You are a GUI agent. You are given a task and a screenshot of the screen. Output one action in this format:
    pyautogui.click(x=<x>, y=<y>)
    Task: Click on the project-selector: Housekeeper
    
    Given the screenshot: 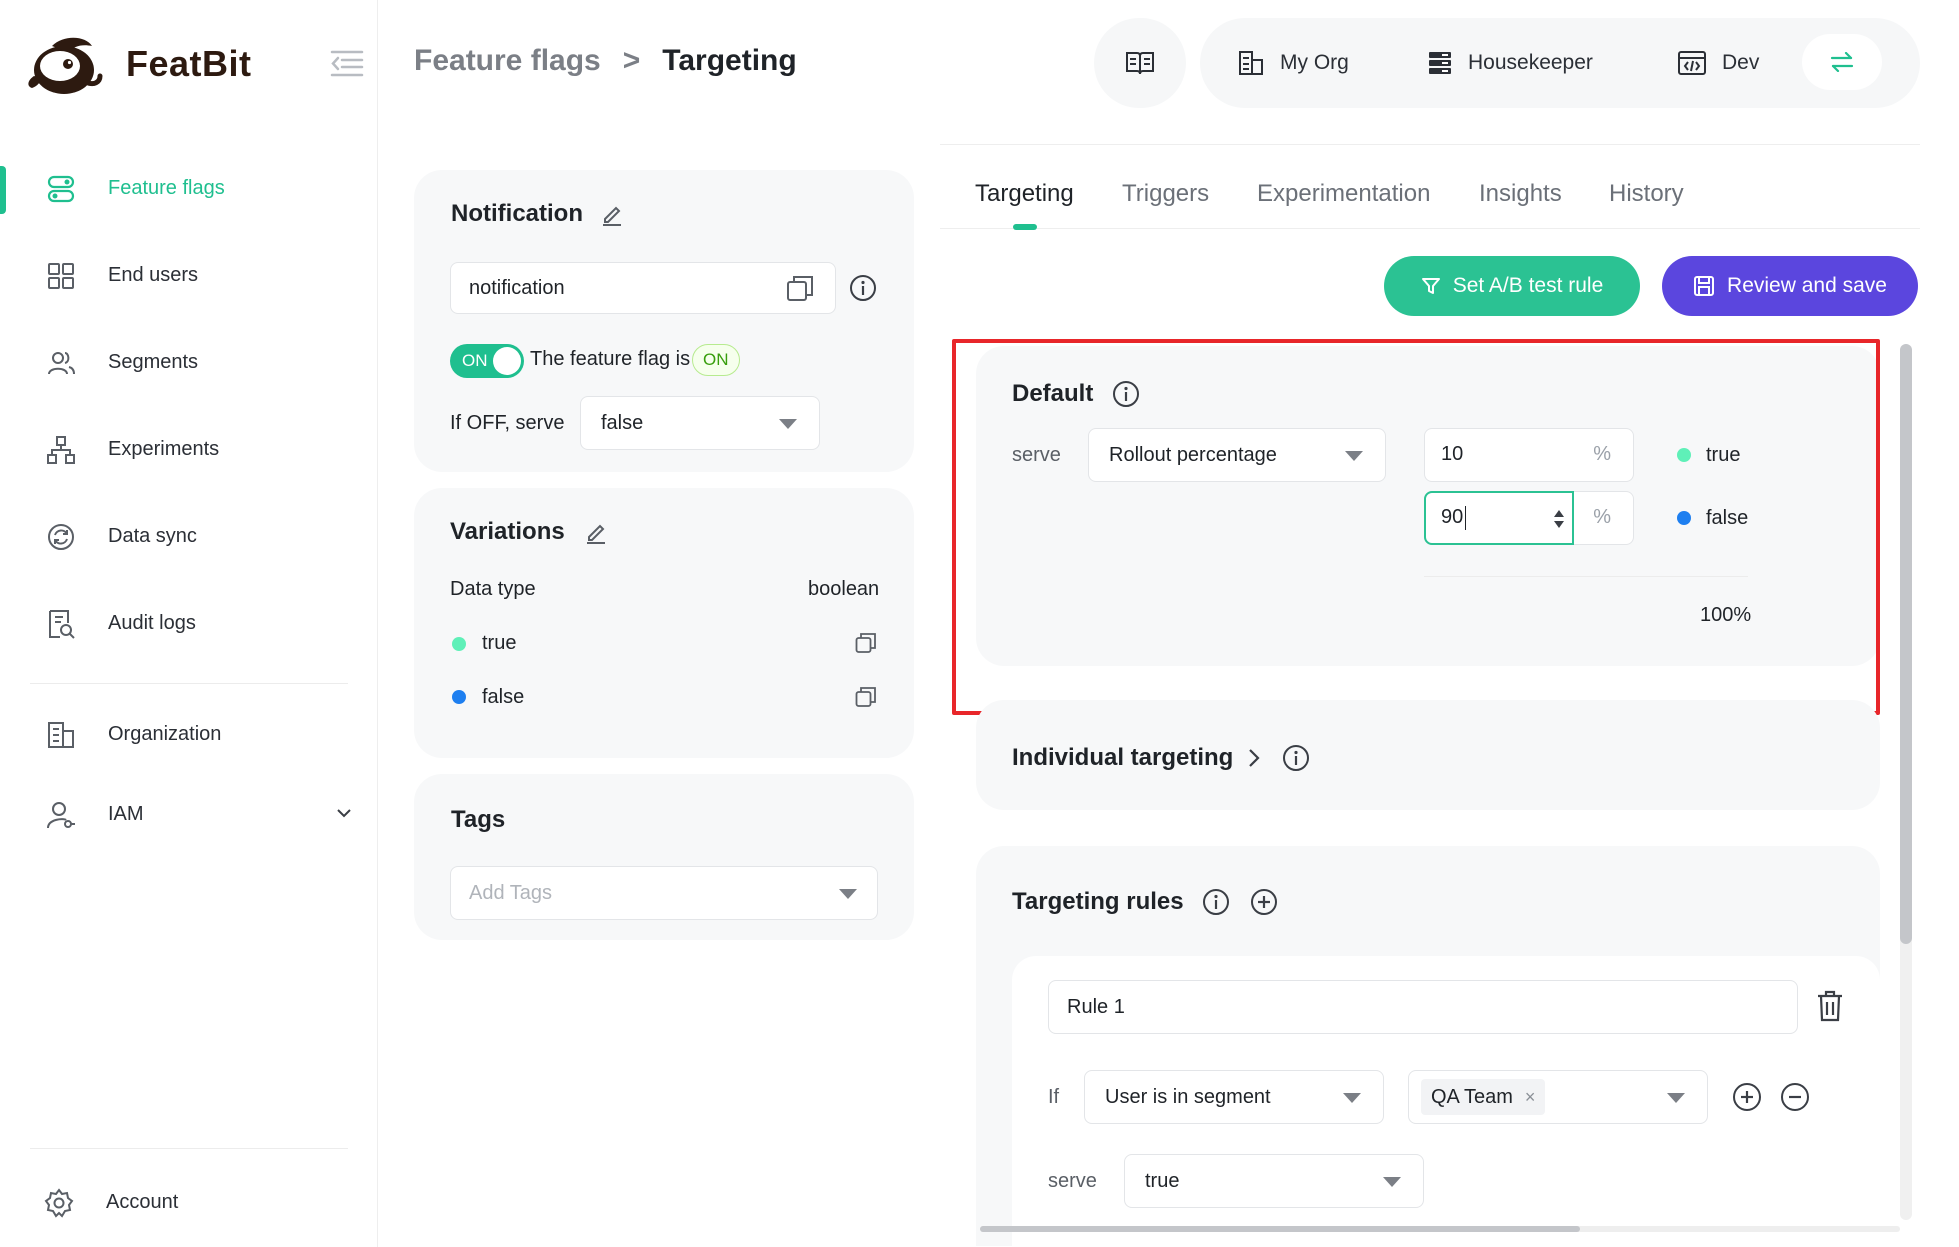 What is the action you would take?
    pyautogui.click(x=1510, y=63)
    